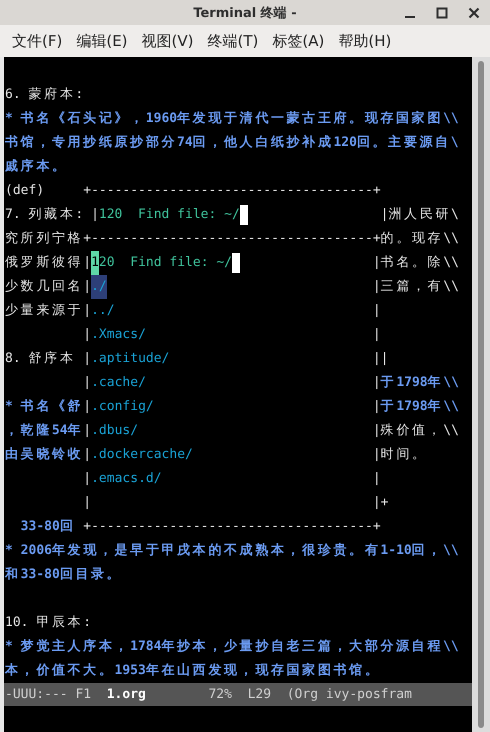  Describe the element at coordinates (43, 455) in the screenshot. I see `note-text: 由吴晓铃收` at that location.